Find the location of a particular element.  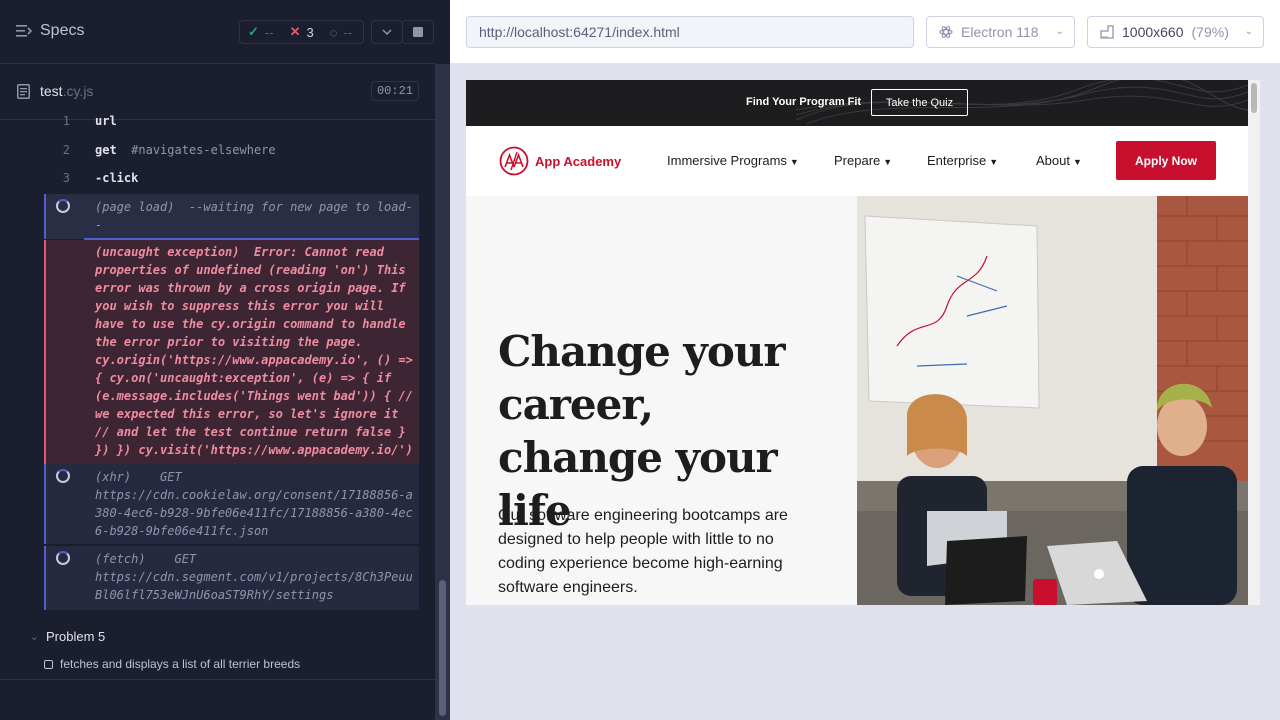

nav-prepare: Prepare ▼ is located at coordinates (863, 160).